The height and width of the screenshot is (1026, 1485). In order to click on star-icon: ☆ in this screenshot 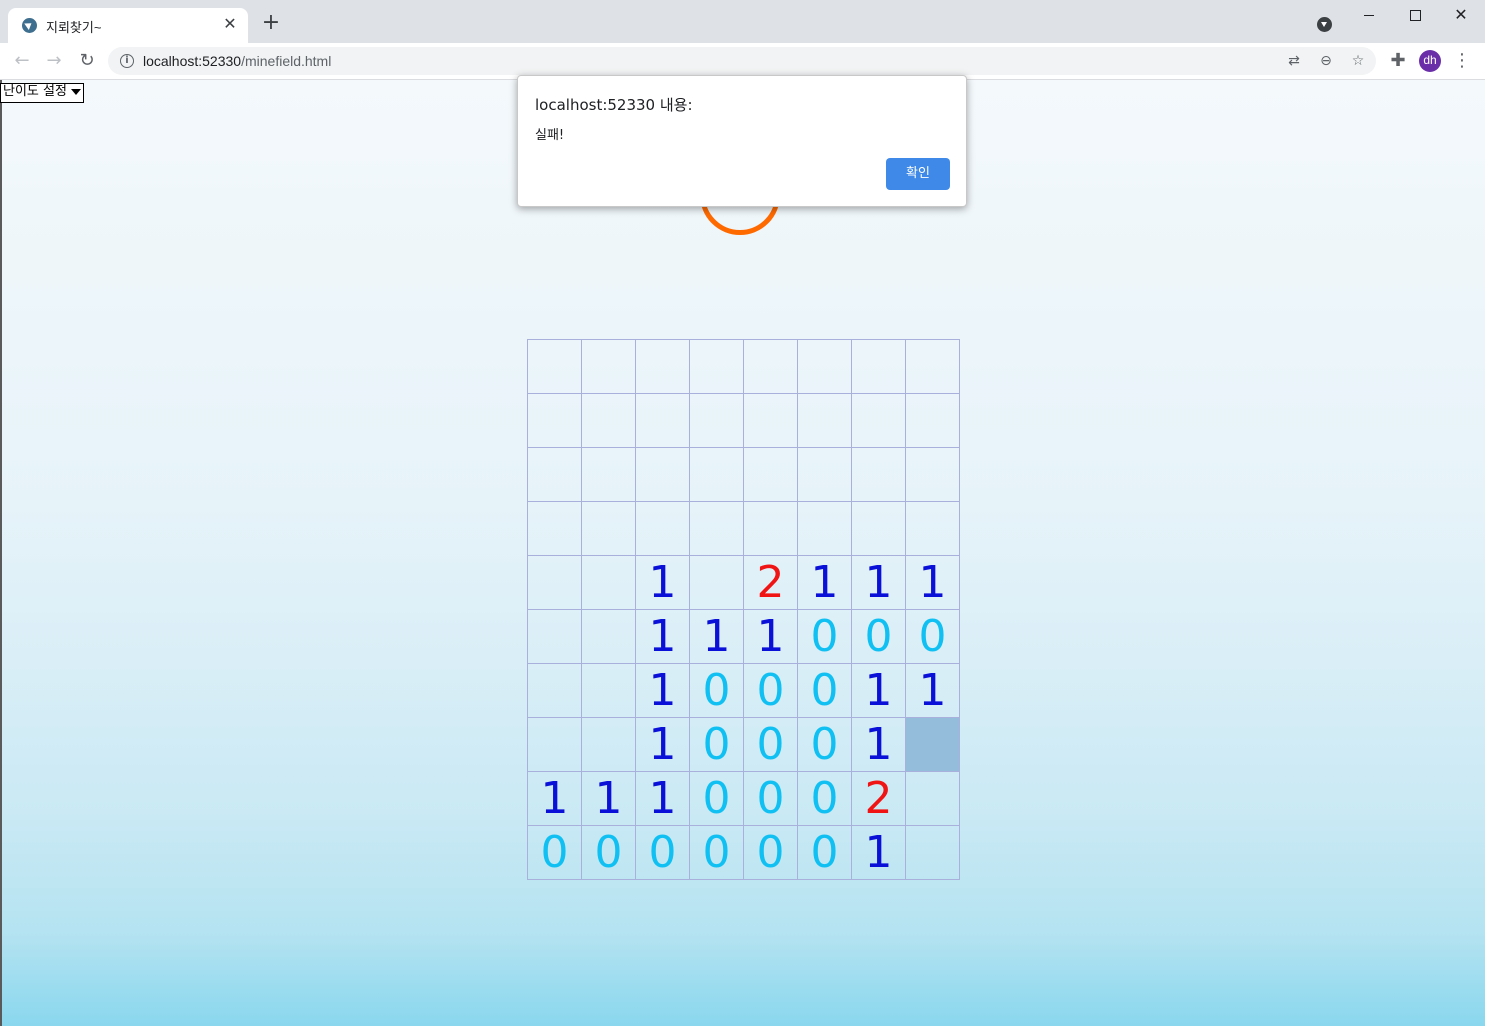, I will do `click(1358, 61)`.